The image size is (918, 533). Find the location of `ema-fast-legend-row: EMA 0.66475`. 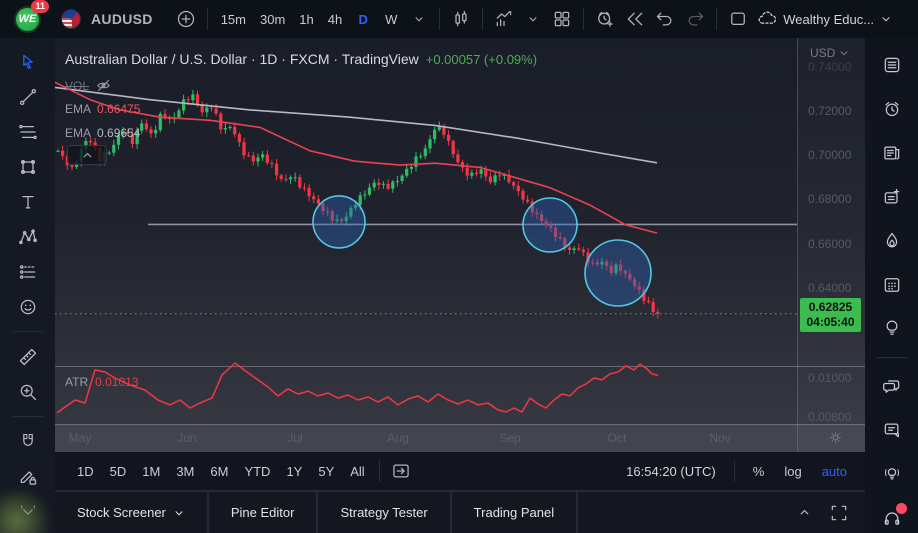

ema-fast-legend-row: EMA 0.66475 is located at coordinates (102, 109).